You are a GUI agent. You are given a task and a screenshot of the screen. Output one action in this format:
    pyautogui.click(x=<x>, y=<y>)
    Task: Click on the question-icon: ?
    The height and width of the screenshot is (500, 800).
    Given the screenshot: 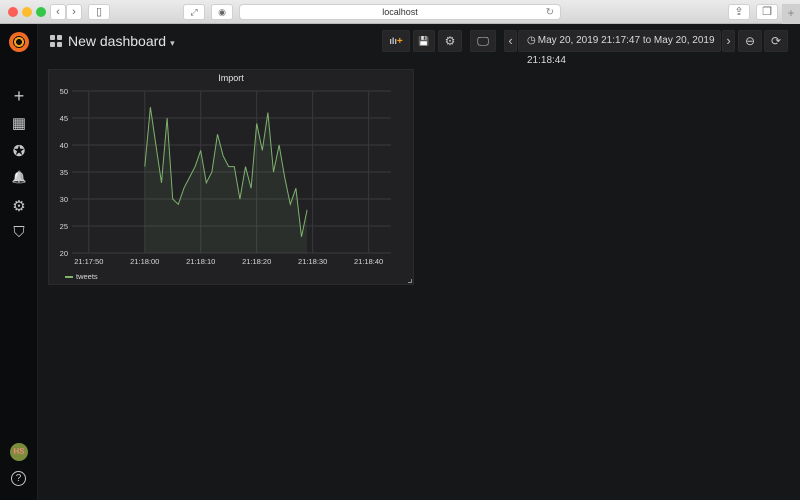 What is the action you would take?
    pyautogui.click(x=18, y=478)
    